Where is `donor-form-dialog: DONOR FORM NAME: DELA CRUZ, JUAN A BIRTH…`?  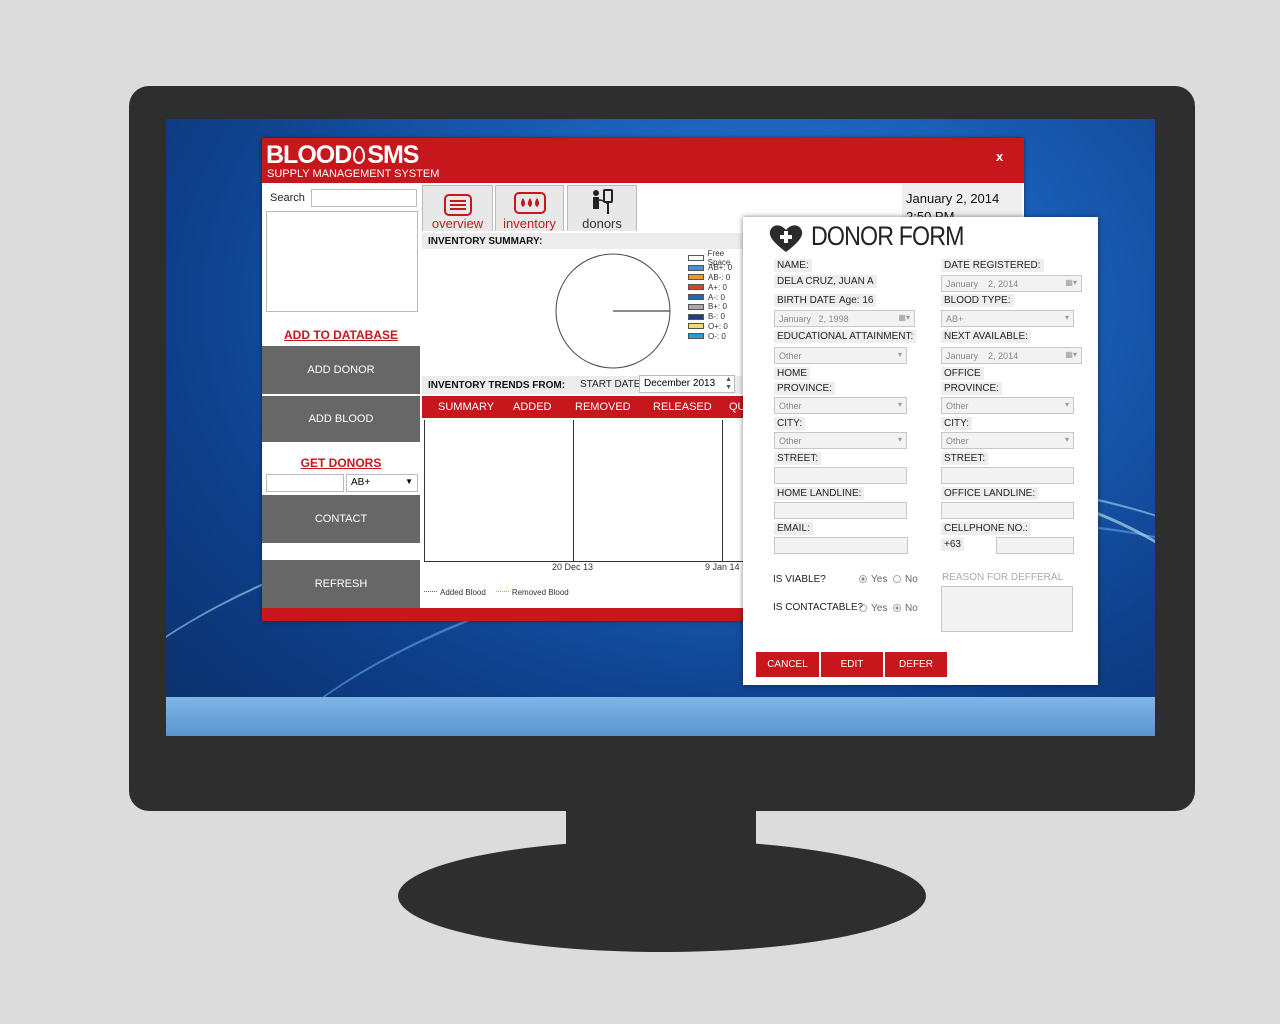 donor-form-dialog: DONOR FORM NAME: DELA CRUZ, JUAN A BIRTH… is located at coordinates (920, 451).